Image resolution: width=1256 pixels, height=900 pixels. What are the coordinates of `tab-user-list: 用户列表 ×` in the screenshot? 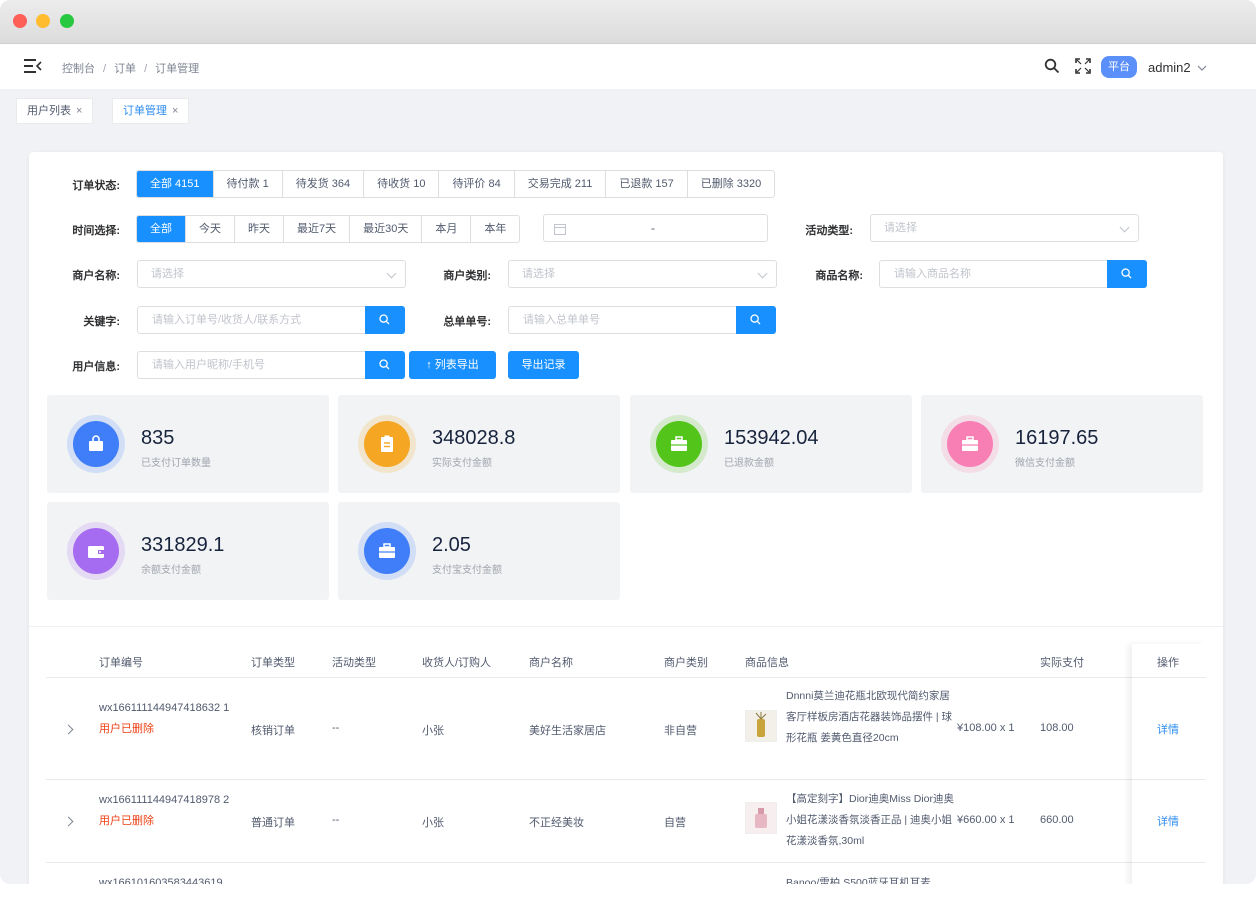 It's located at (55, 111).